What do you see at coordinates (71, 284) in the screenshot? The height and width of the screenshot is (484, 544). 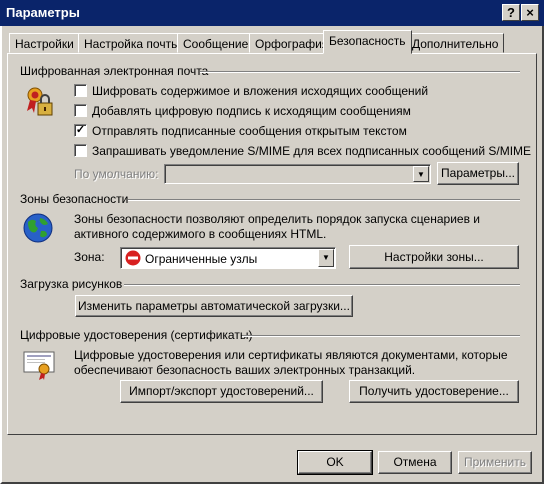 I see `downloads-heading: Загрузка рисунков` at bounding box center [71, 284].